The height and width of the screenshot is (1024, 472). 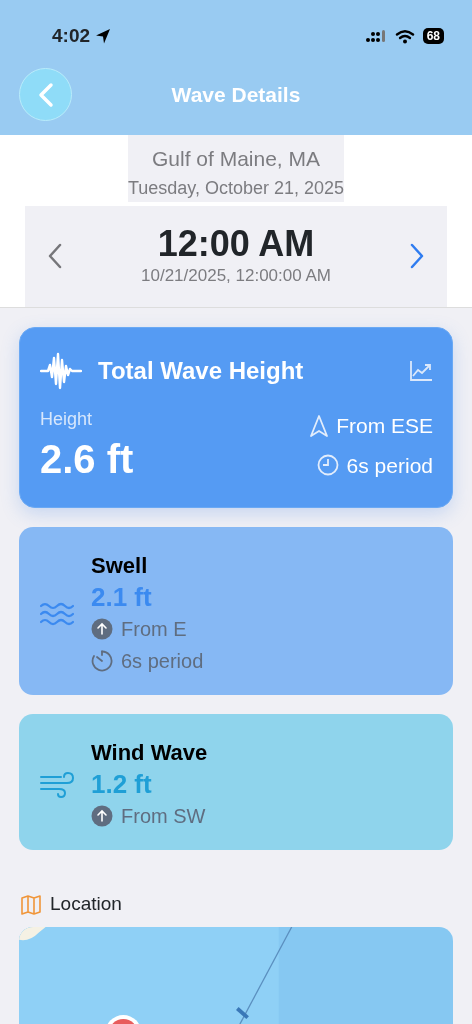 What do you see at coordinates (319, 425) in the screenshot?
I see `direction-arrow-icon` at bounding box center [319, 425].